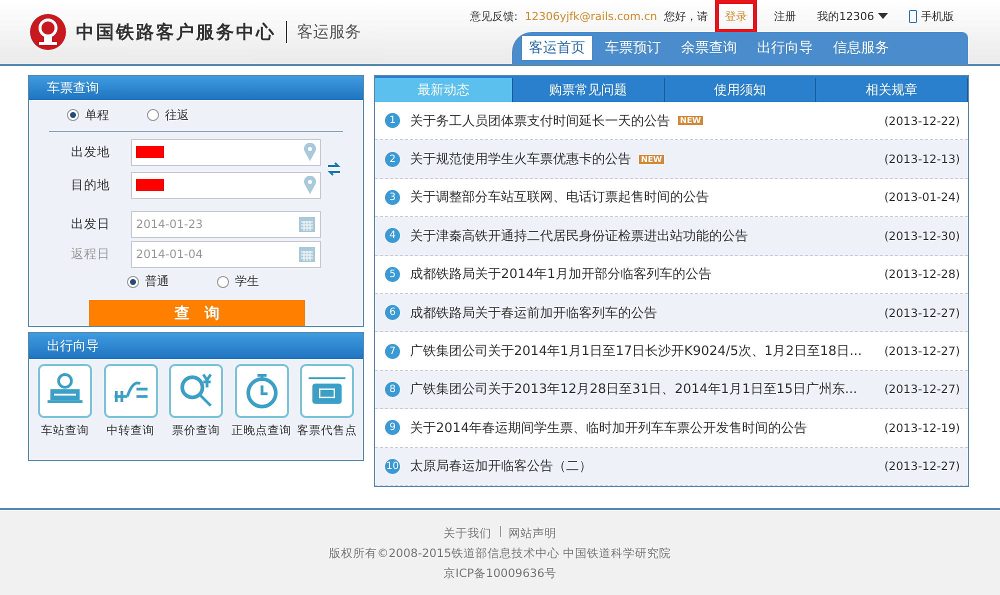 This screenshot has height=595, width=1000. I want to click on phone-icon, so click(913, 16).